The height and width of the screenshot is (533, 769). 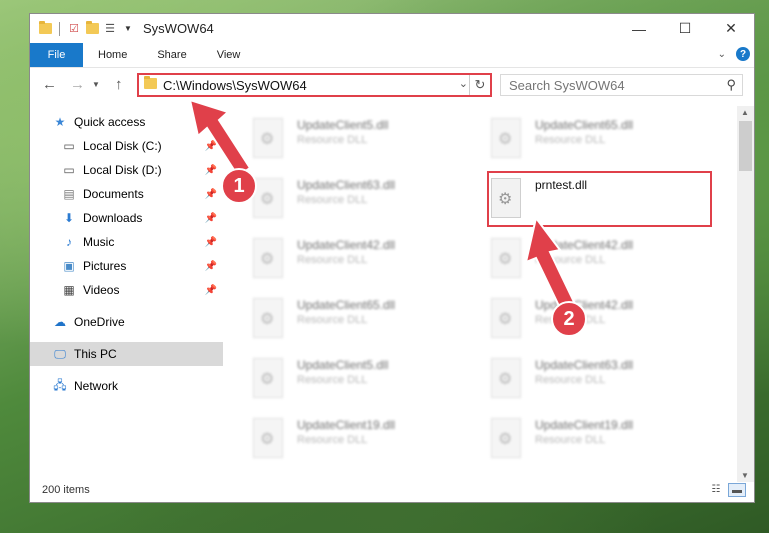 What do you see at coordinates (569, 319) in the screenshot?
I see `step-2-badge: 2` at bounding box center [569, 319].